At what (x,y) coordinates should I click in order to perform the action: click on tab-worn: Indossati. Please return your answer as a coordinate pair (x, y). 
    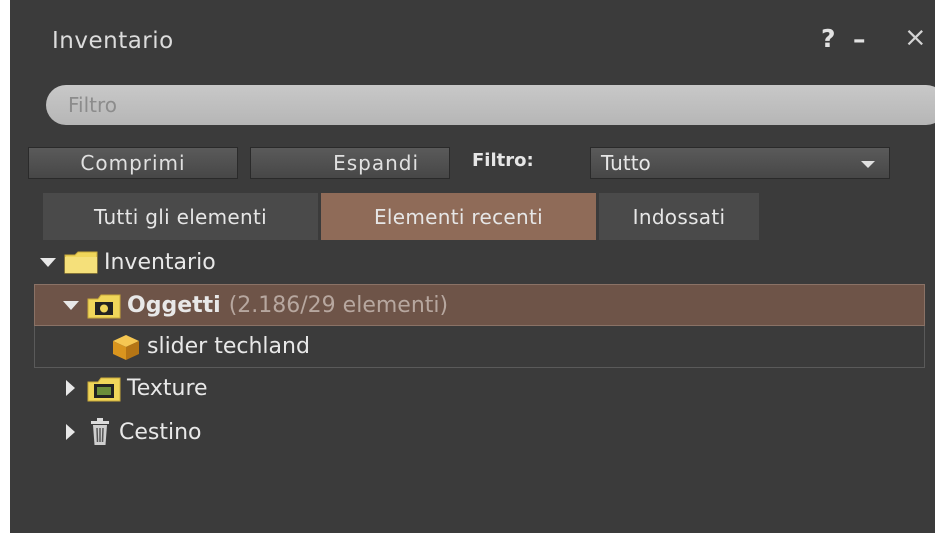
    Looking at the image, I should click on (679, 216).